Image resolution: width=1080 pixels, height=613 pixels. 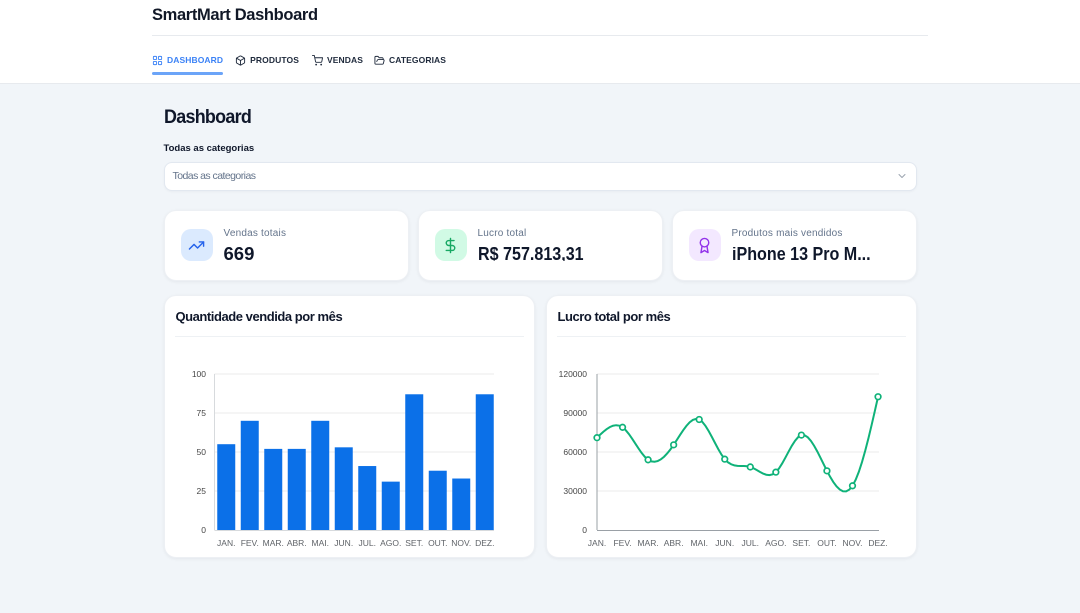 I want to click on svg-text: 25, so click(x=201, y=491).